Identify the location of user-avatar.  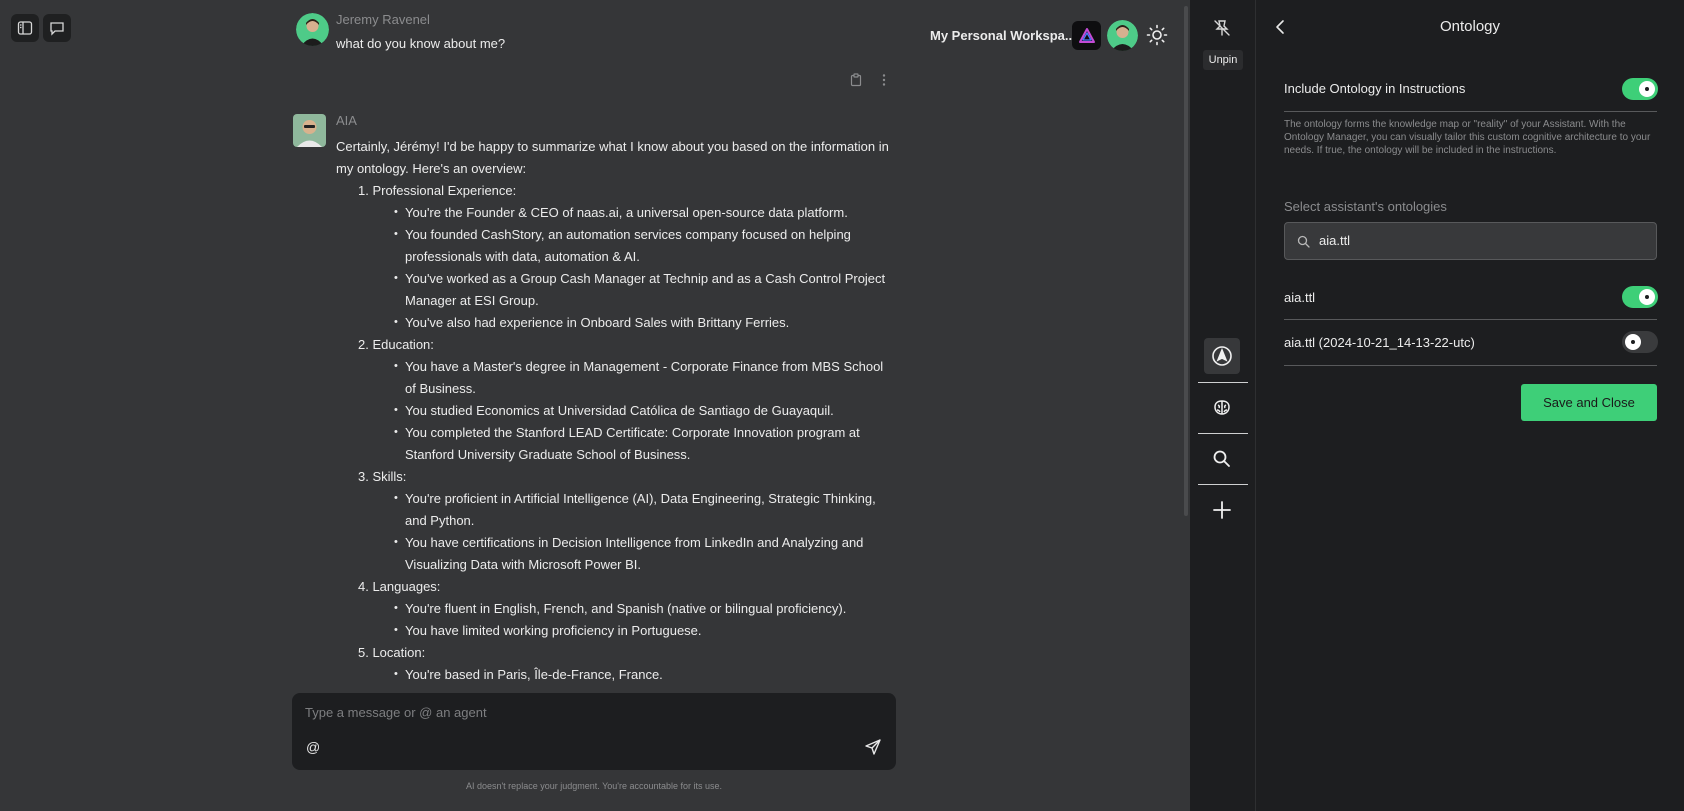
(312, 29).